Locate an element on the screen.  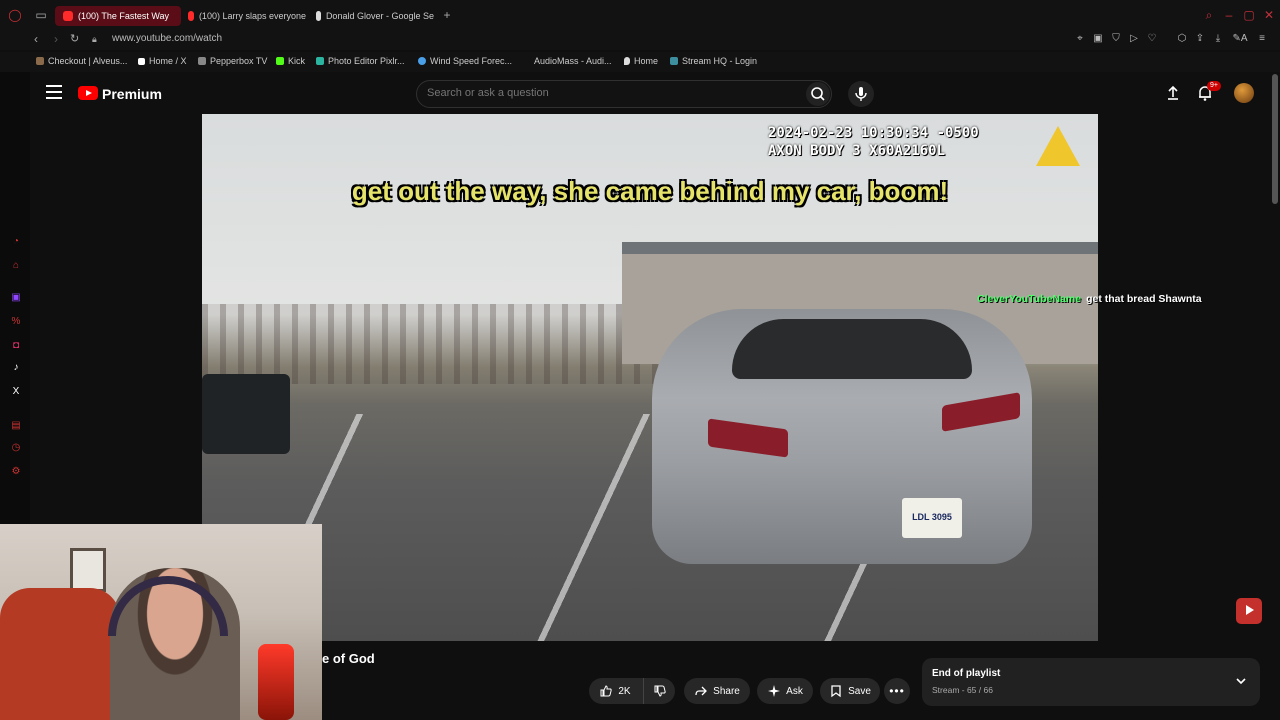
history-icon: ◷ is located at coordinates (16, 448).